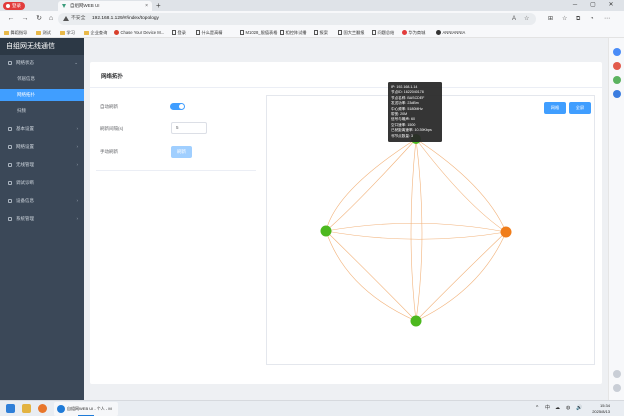 This screenshot has width=624, height=416. What do you see at coordinates (617, 374) in the screenshot?
I see `customize-icon` at bounding box center [617, 374].